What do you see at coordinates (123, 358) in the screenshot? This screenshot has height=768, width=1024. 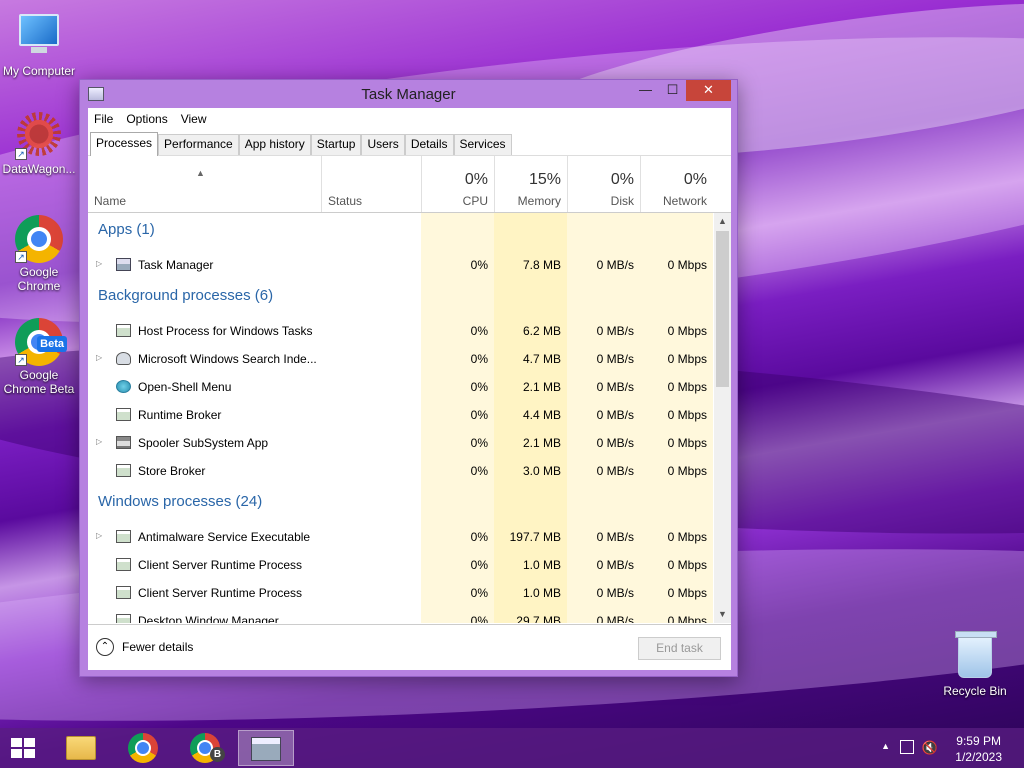 I see `search-indexer-icon` at bounding box center [123, 358].